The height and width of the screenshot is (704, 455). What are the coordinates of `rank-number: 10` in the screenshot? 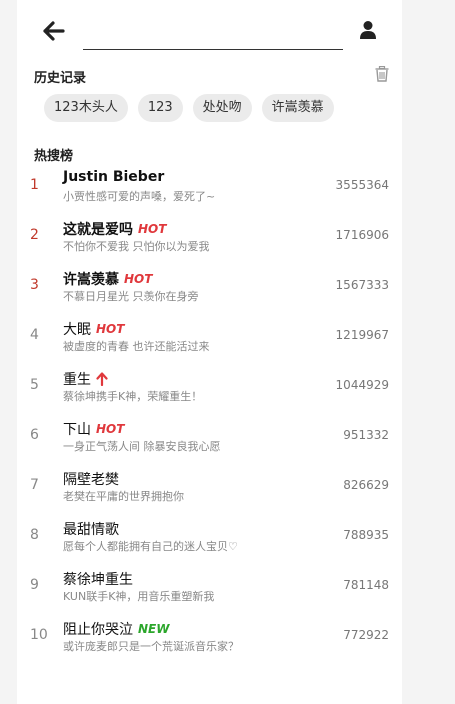 It's located at (39, 635).